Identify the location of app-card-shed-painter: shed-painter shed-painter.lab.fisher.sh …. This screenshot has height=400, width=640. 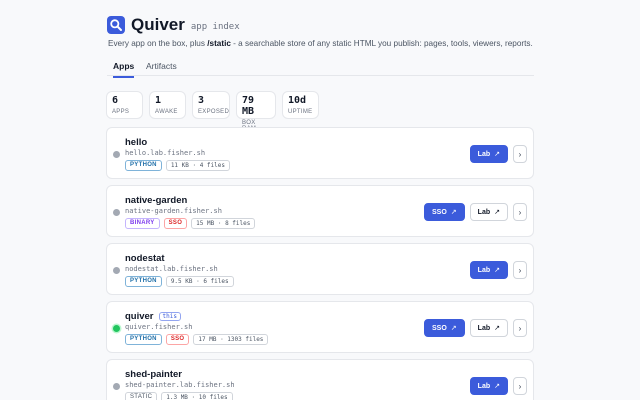
(320, 379).